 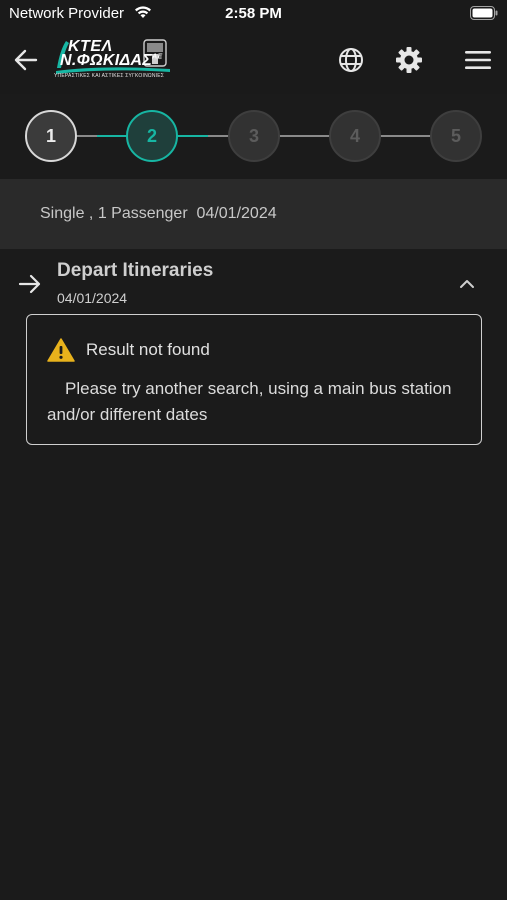 I want to click on language-button, so click(x=351, y=60).